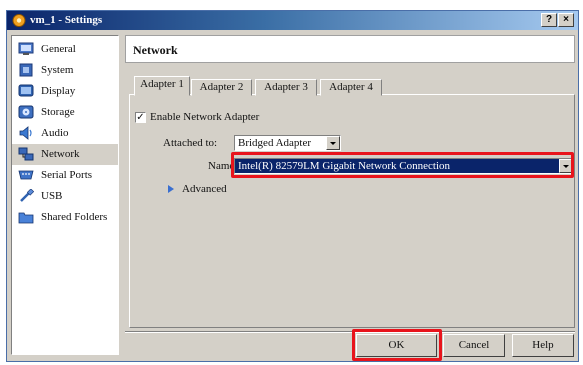 This screenshot has width=583, height=365. What do you see at coordinates (26, 218) in the screenshot?
I see `shared-folders-icon` at bounding box center [26, 218].